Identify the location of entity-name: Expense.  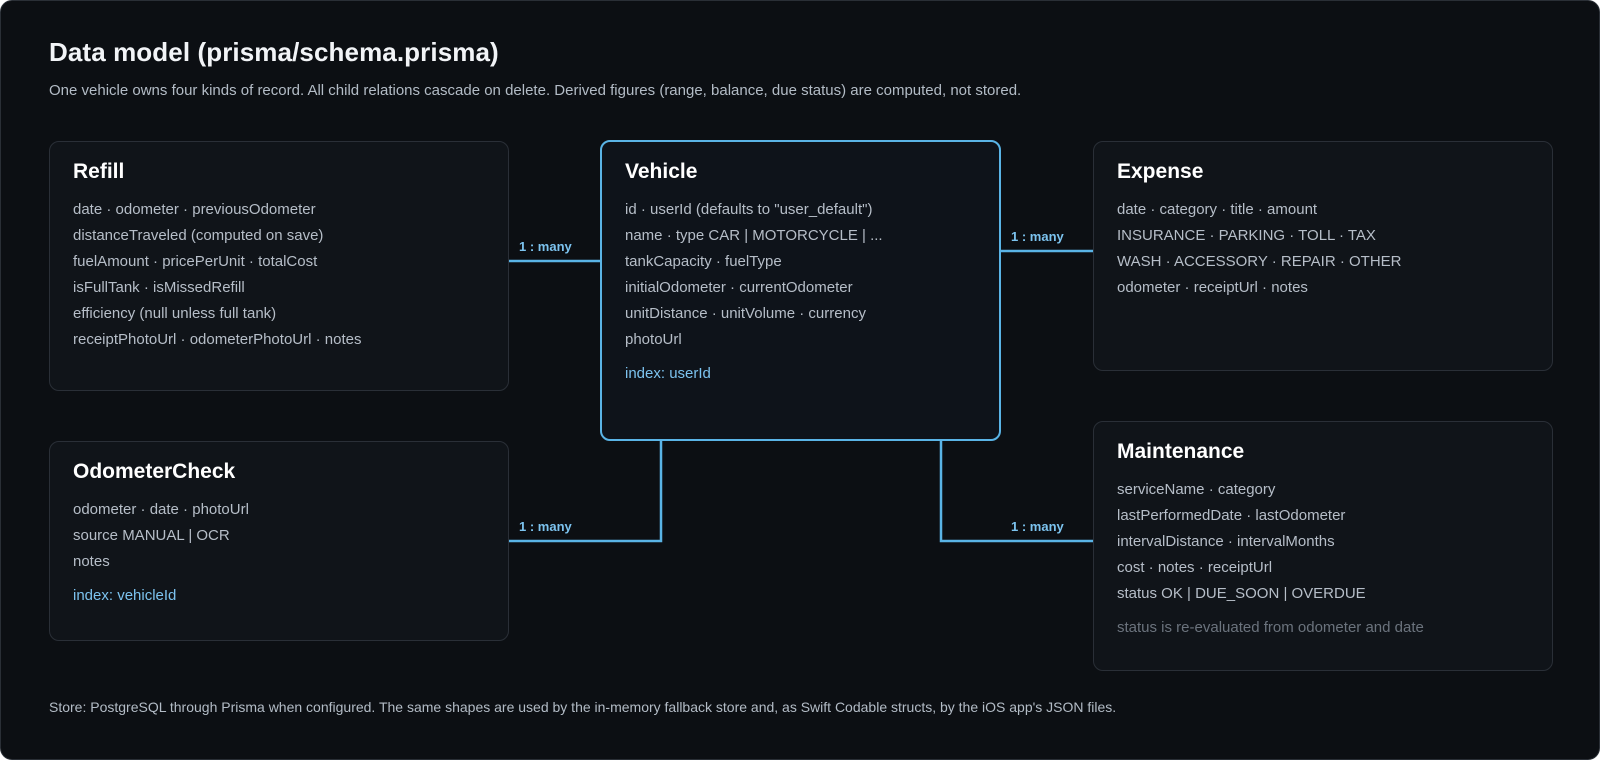
(1160, 171).